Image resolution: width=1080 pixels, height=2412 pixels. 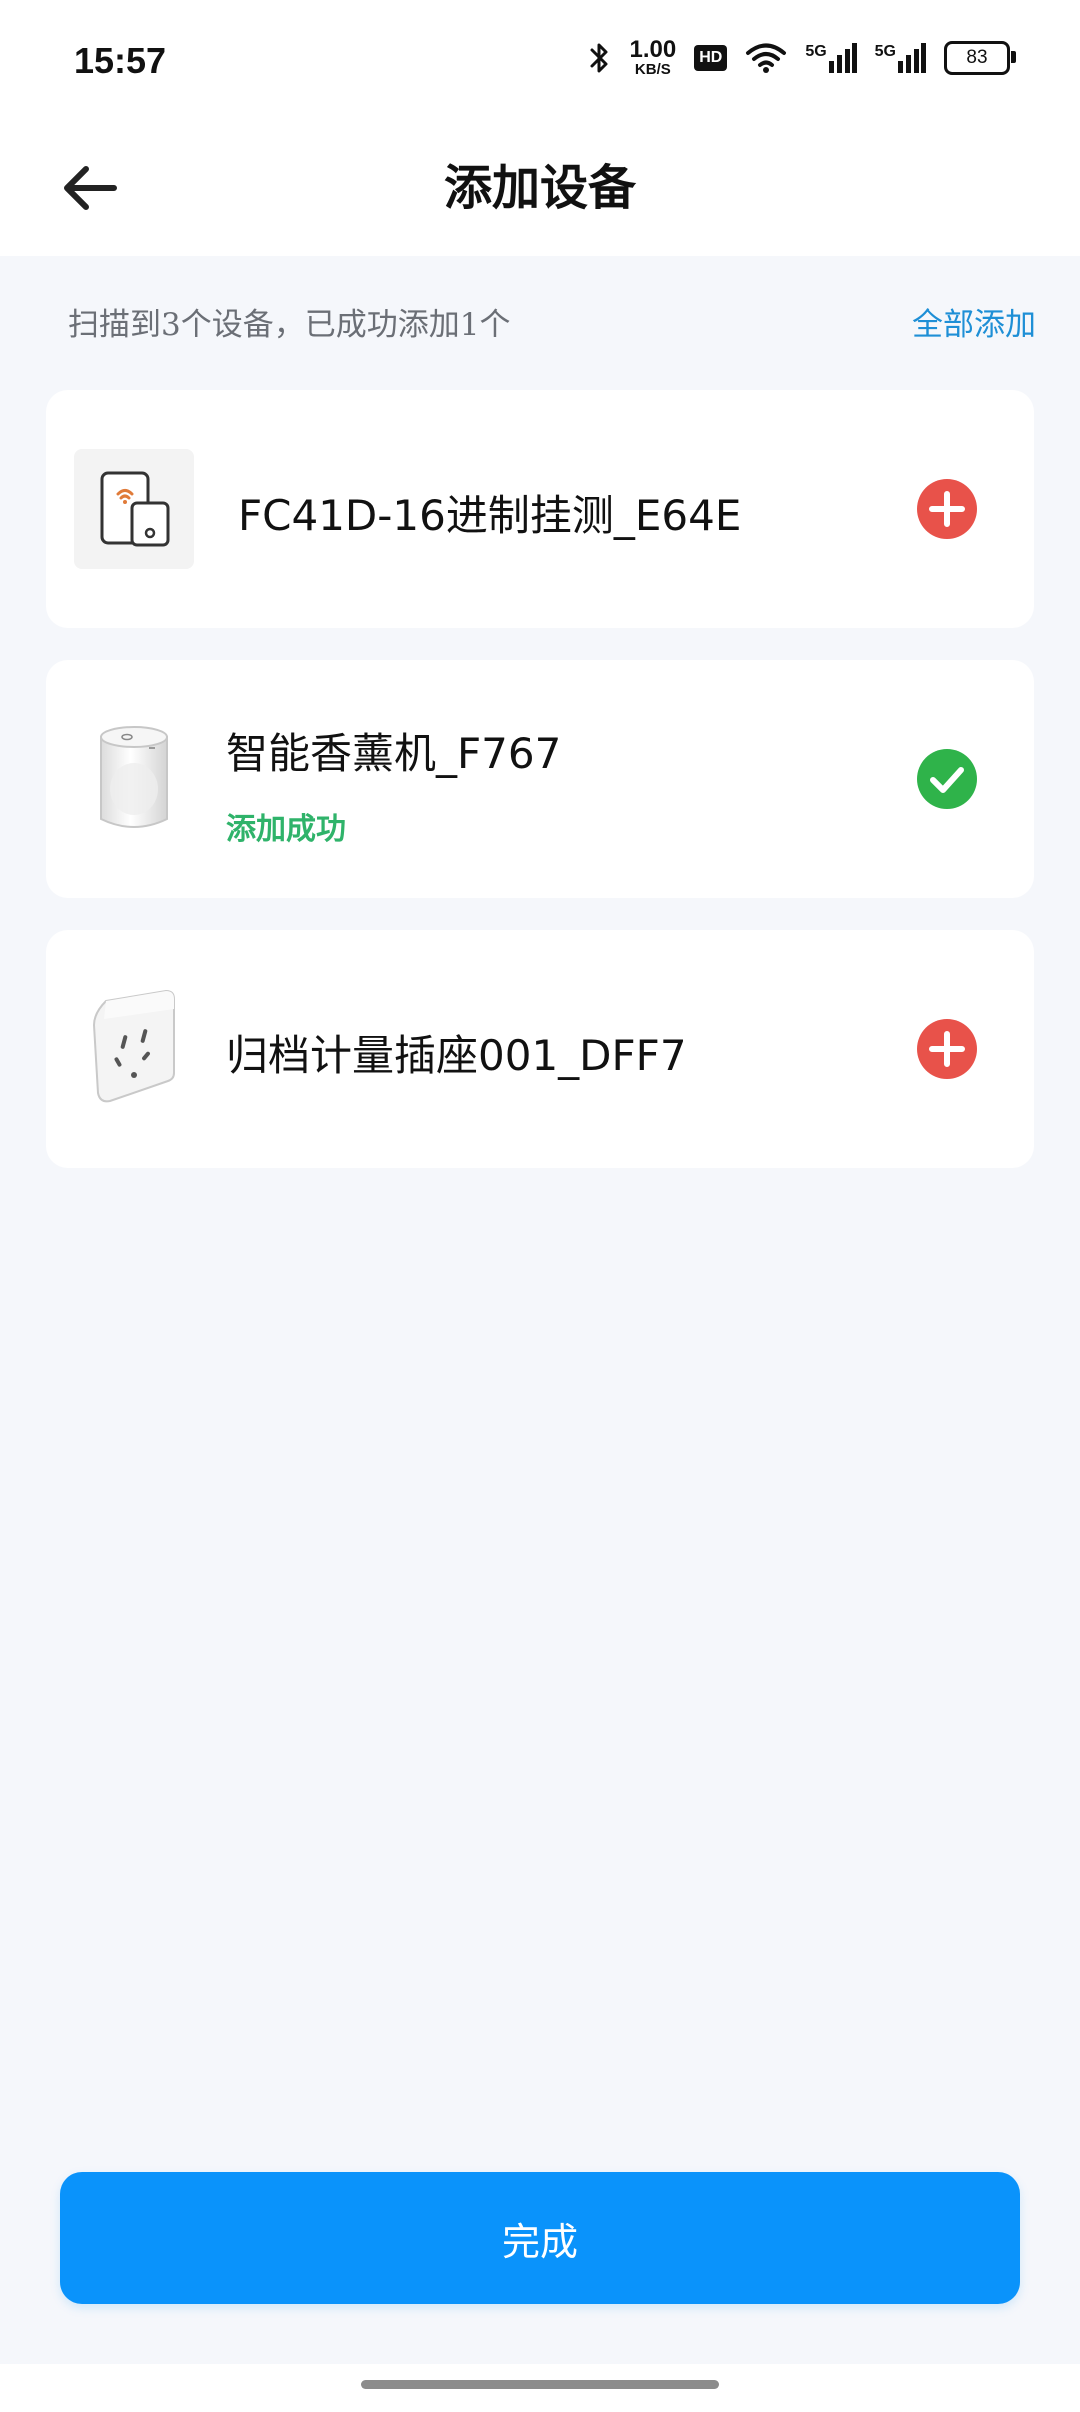 What do you see at coordinates (134, 509) in the screenshot?
I see `phone-tablet-icon` at bounding box center [134, 509].